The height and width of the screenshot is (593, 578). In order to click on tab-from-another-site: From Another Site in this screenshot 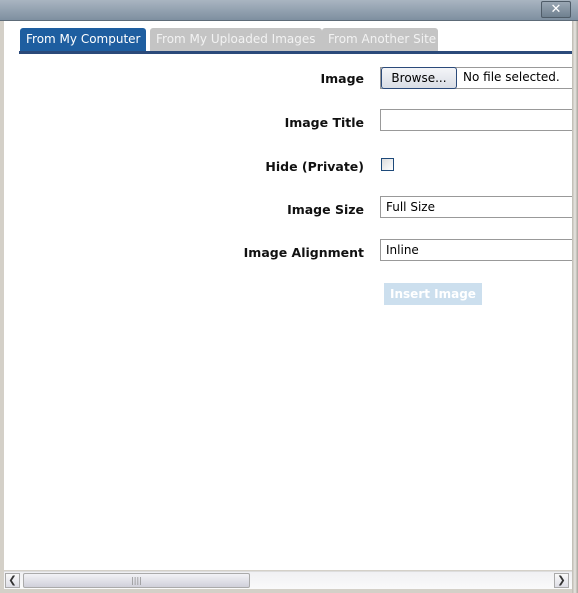, I will do `click(380, 40)`.